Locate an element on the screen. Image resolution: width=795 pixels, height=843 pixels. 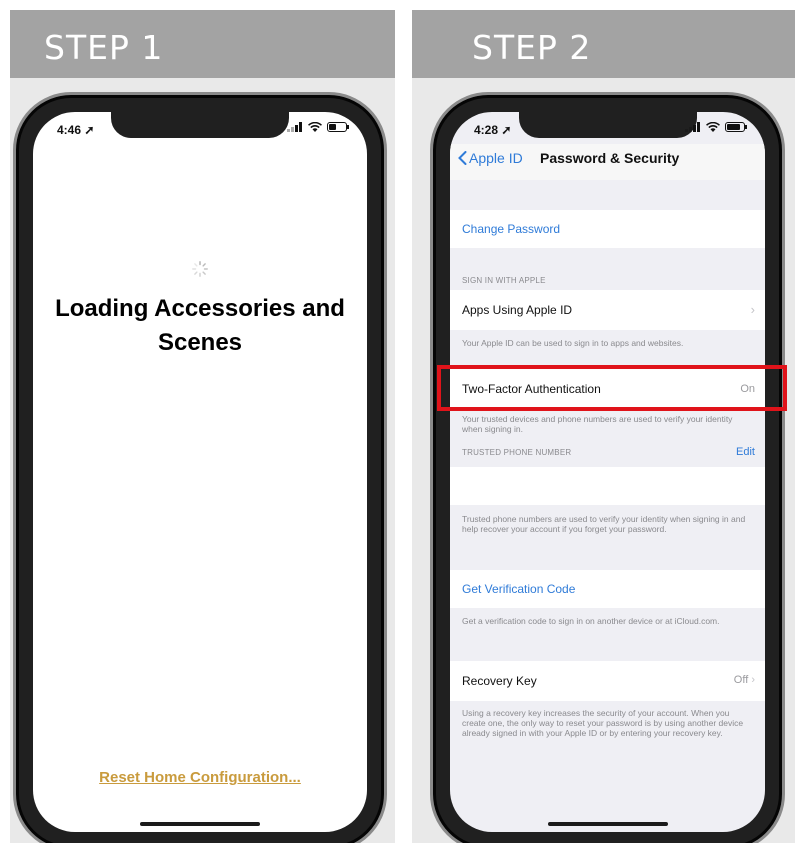
back-button: Apple ID is located at coordinates (490, 158).